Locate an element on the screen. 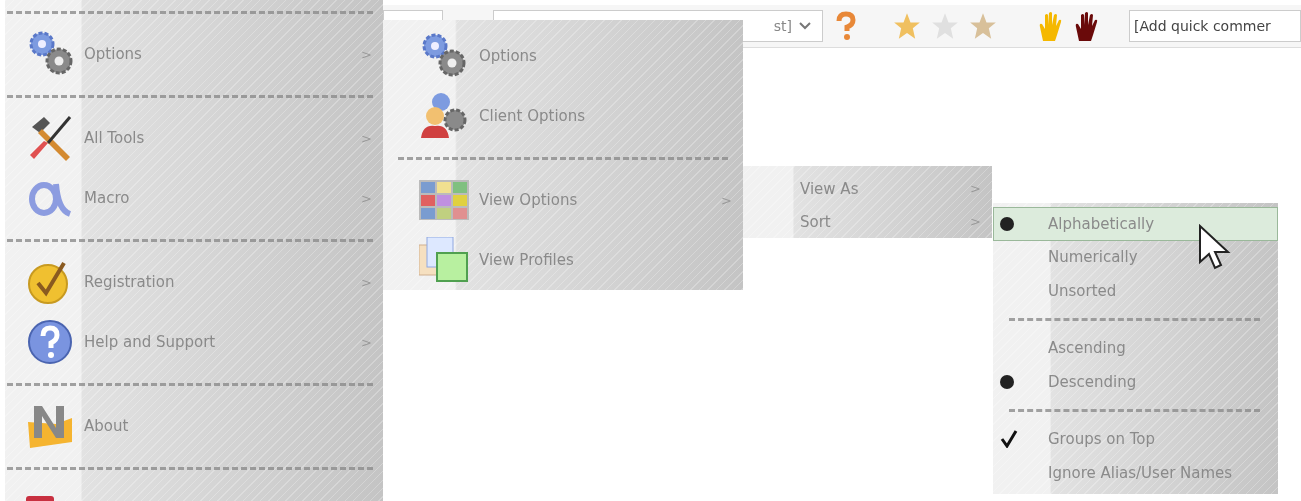  windows-icon is located at coordinates (444, 260).